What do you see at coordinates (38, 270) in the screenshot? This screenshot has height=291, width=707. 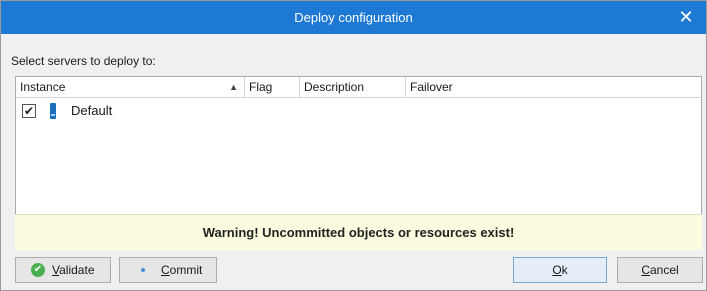 I see `check-circle-icon: ✔` at bounding box center [38, 270].